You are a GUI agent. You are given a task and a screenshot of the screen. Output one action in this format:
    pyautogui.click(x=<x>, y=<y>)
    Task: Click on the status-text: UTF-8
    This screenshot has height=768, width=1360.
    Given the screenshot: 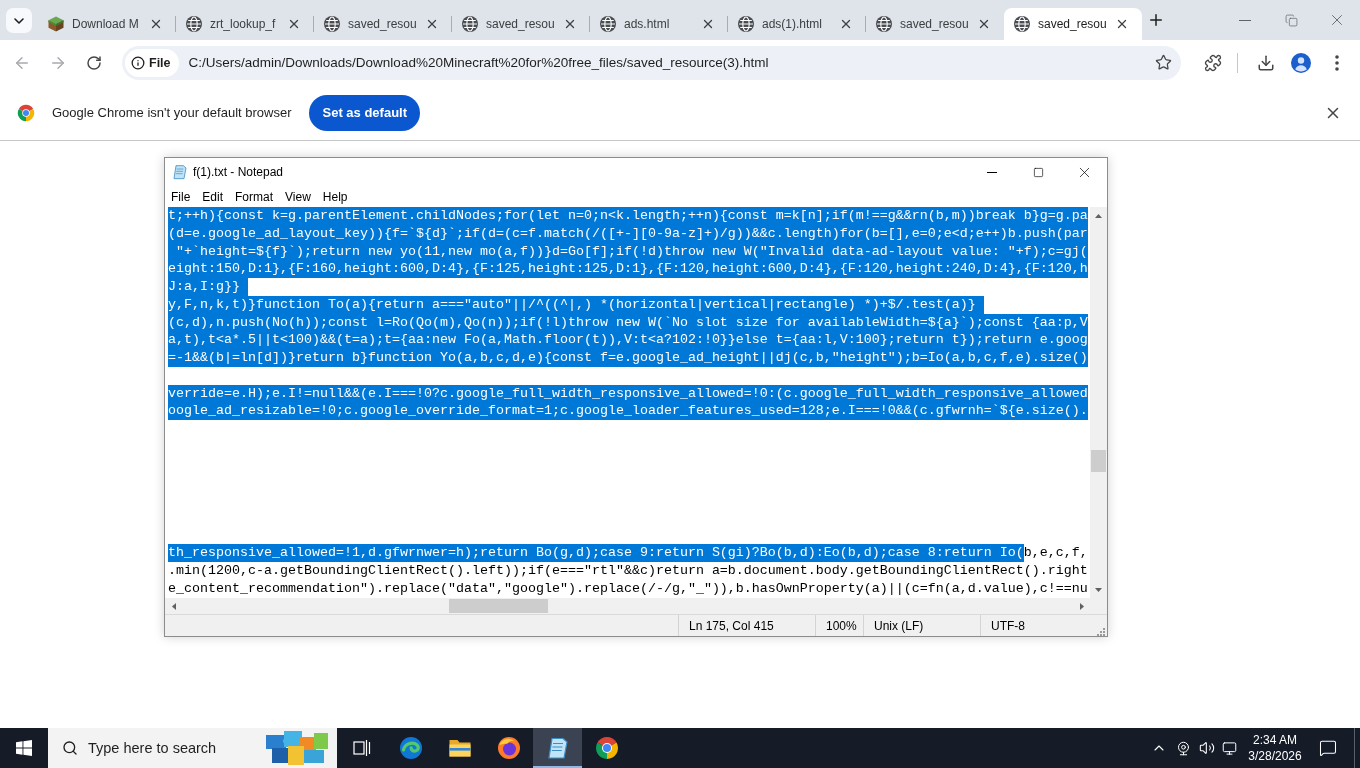 What is the action you would take?
    pyautogui.click(x=1037, y=625)
    